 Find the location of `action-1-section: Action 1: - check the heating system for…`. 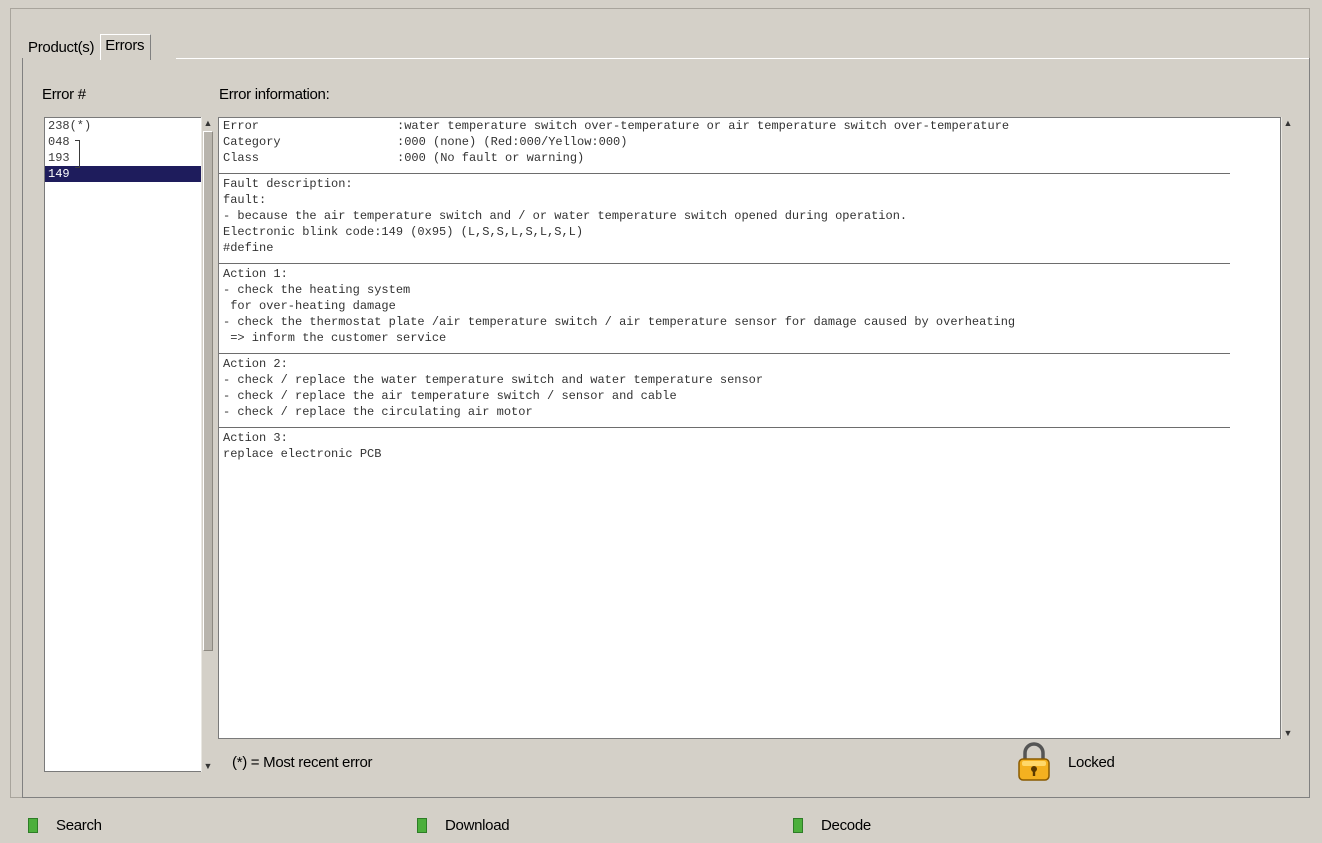

action-1-section: Action 1: - check the heating system for… is located at coordinates (749, 306).